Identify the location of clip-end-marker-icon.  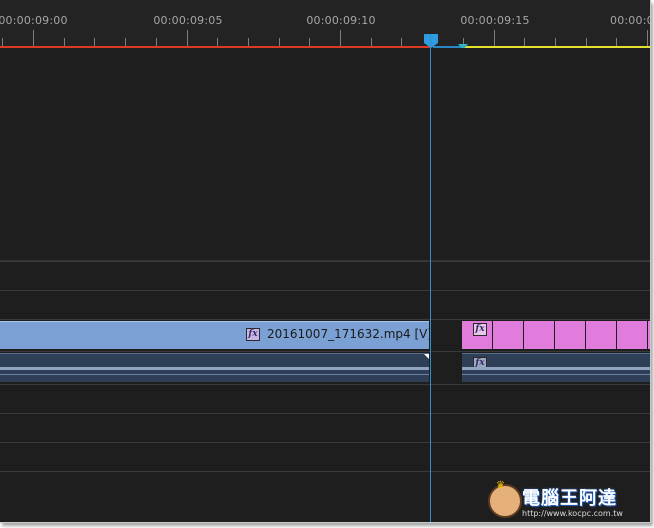
(426, 356).